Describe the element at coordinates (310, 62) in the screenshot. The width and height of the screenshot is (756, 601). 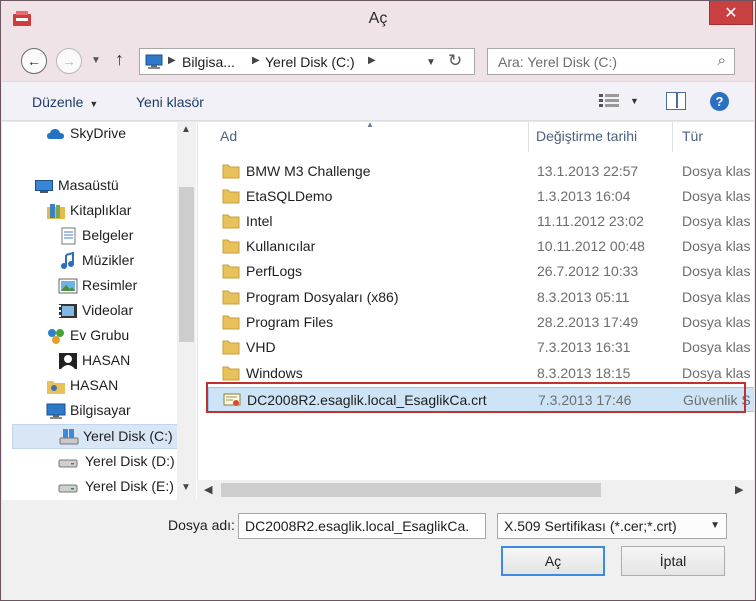
I see `breadcrumb-local-disk-c: Yerel Disk (C:)` at that location.